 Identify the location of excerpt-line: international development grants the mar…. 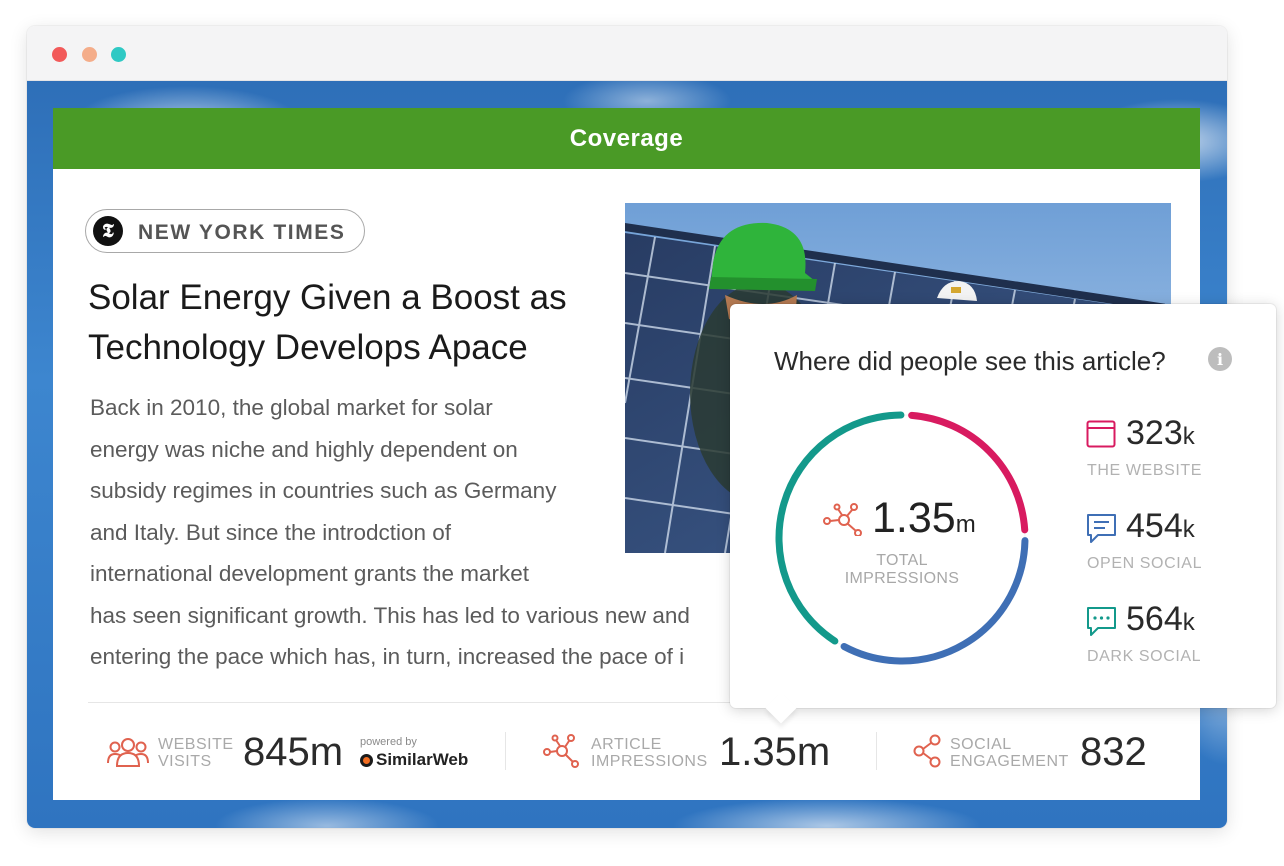
(310, 573).